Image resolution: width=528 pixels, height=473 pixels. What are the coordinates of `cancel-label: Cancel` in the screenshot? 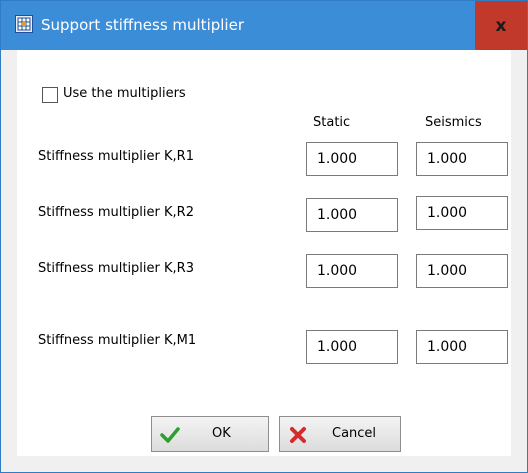 It's located at (354, 433).